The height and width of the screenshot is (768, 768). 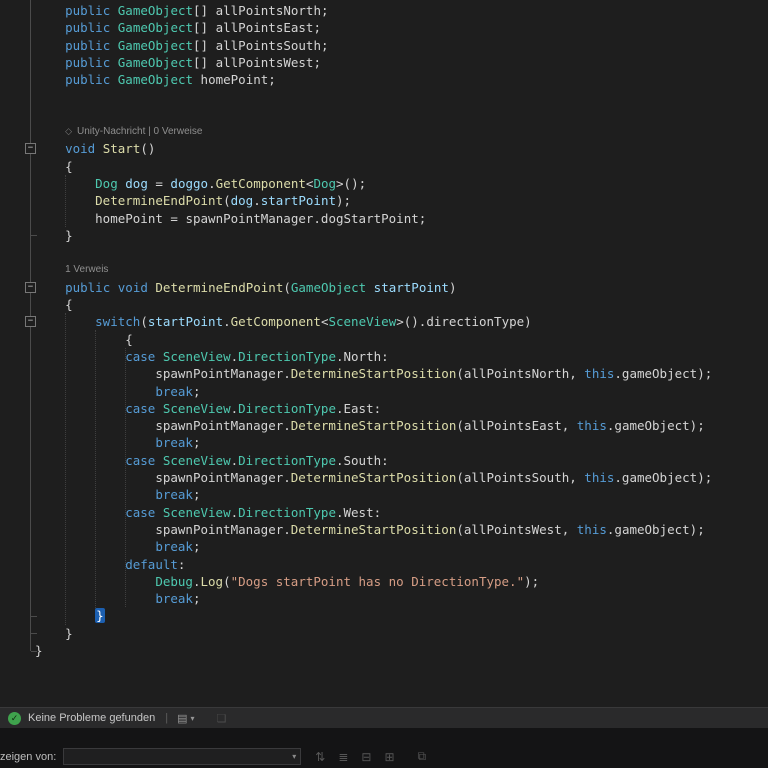 What do you see at coordinates (401, 564) in the screenshot?
I see `code-line: default:` at bounding box center [401, 564].